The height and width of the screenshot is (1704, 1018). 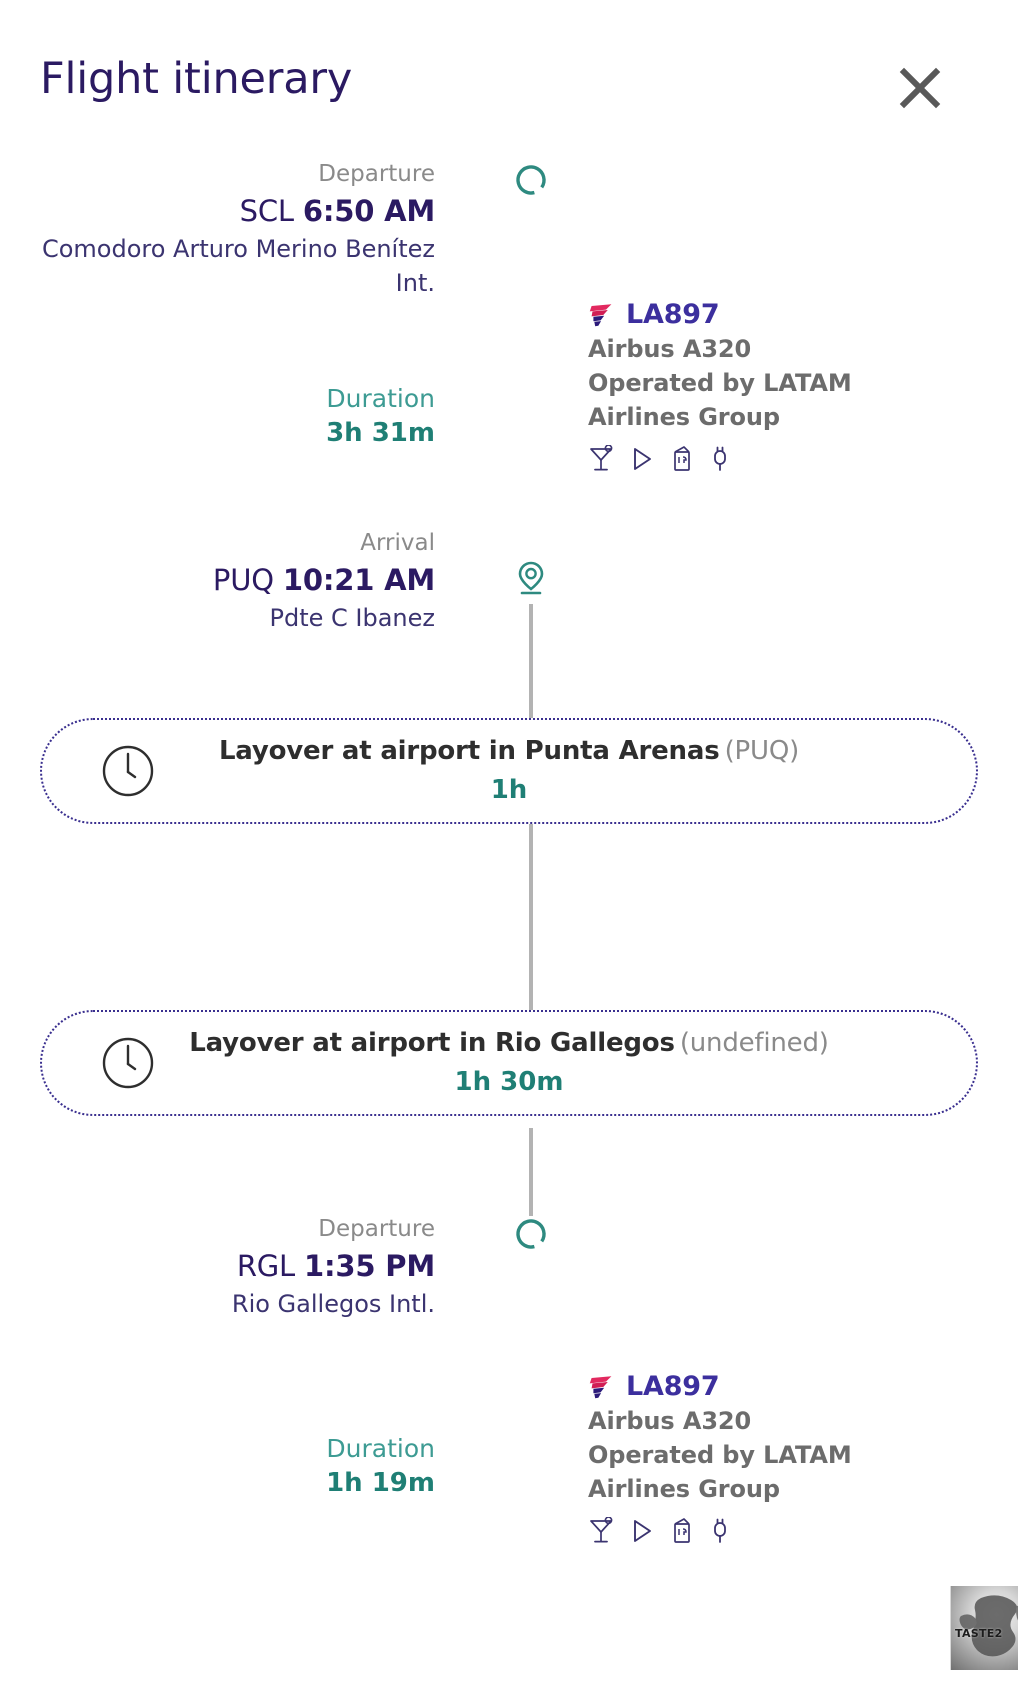 I want to click on departure-code-time: RGL 1:35 PM, so click(x=333, y=1266).